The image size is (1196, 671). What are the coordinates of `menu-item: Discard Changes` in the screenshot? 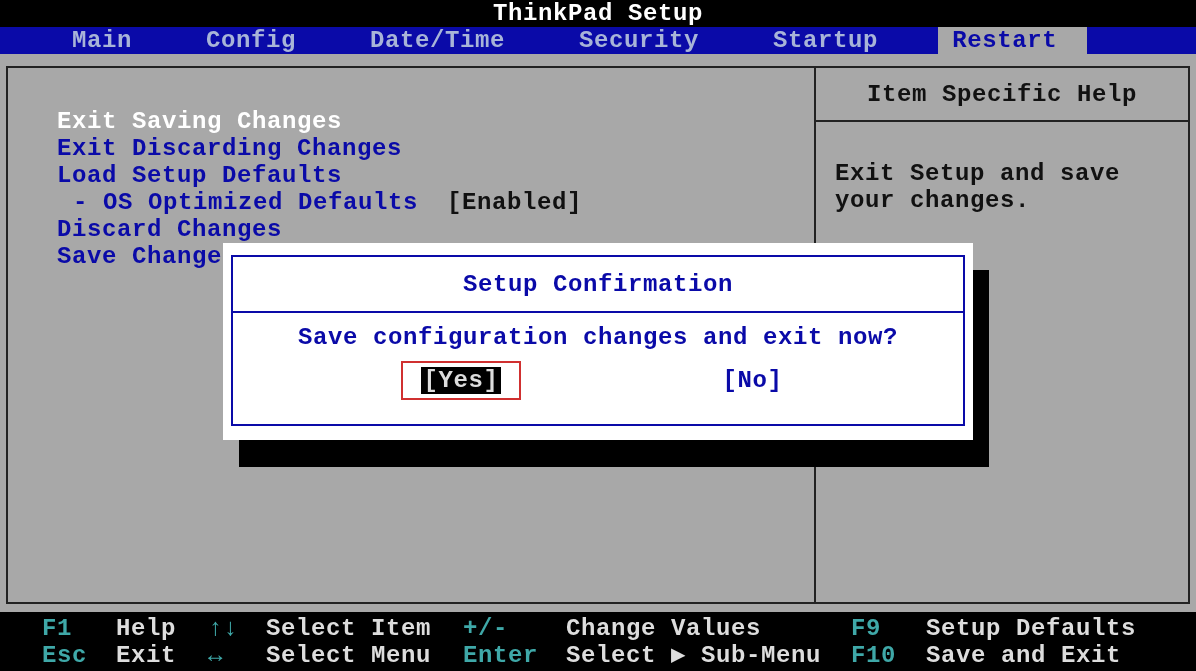 It's located at (170, 229).